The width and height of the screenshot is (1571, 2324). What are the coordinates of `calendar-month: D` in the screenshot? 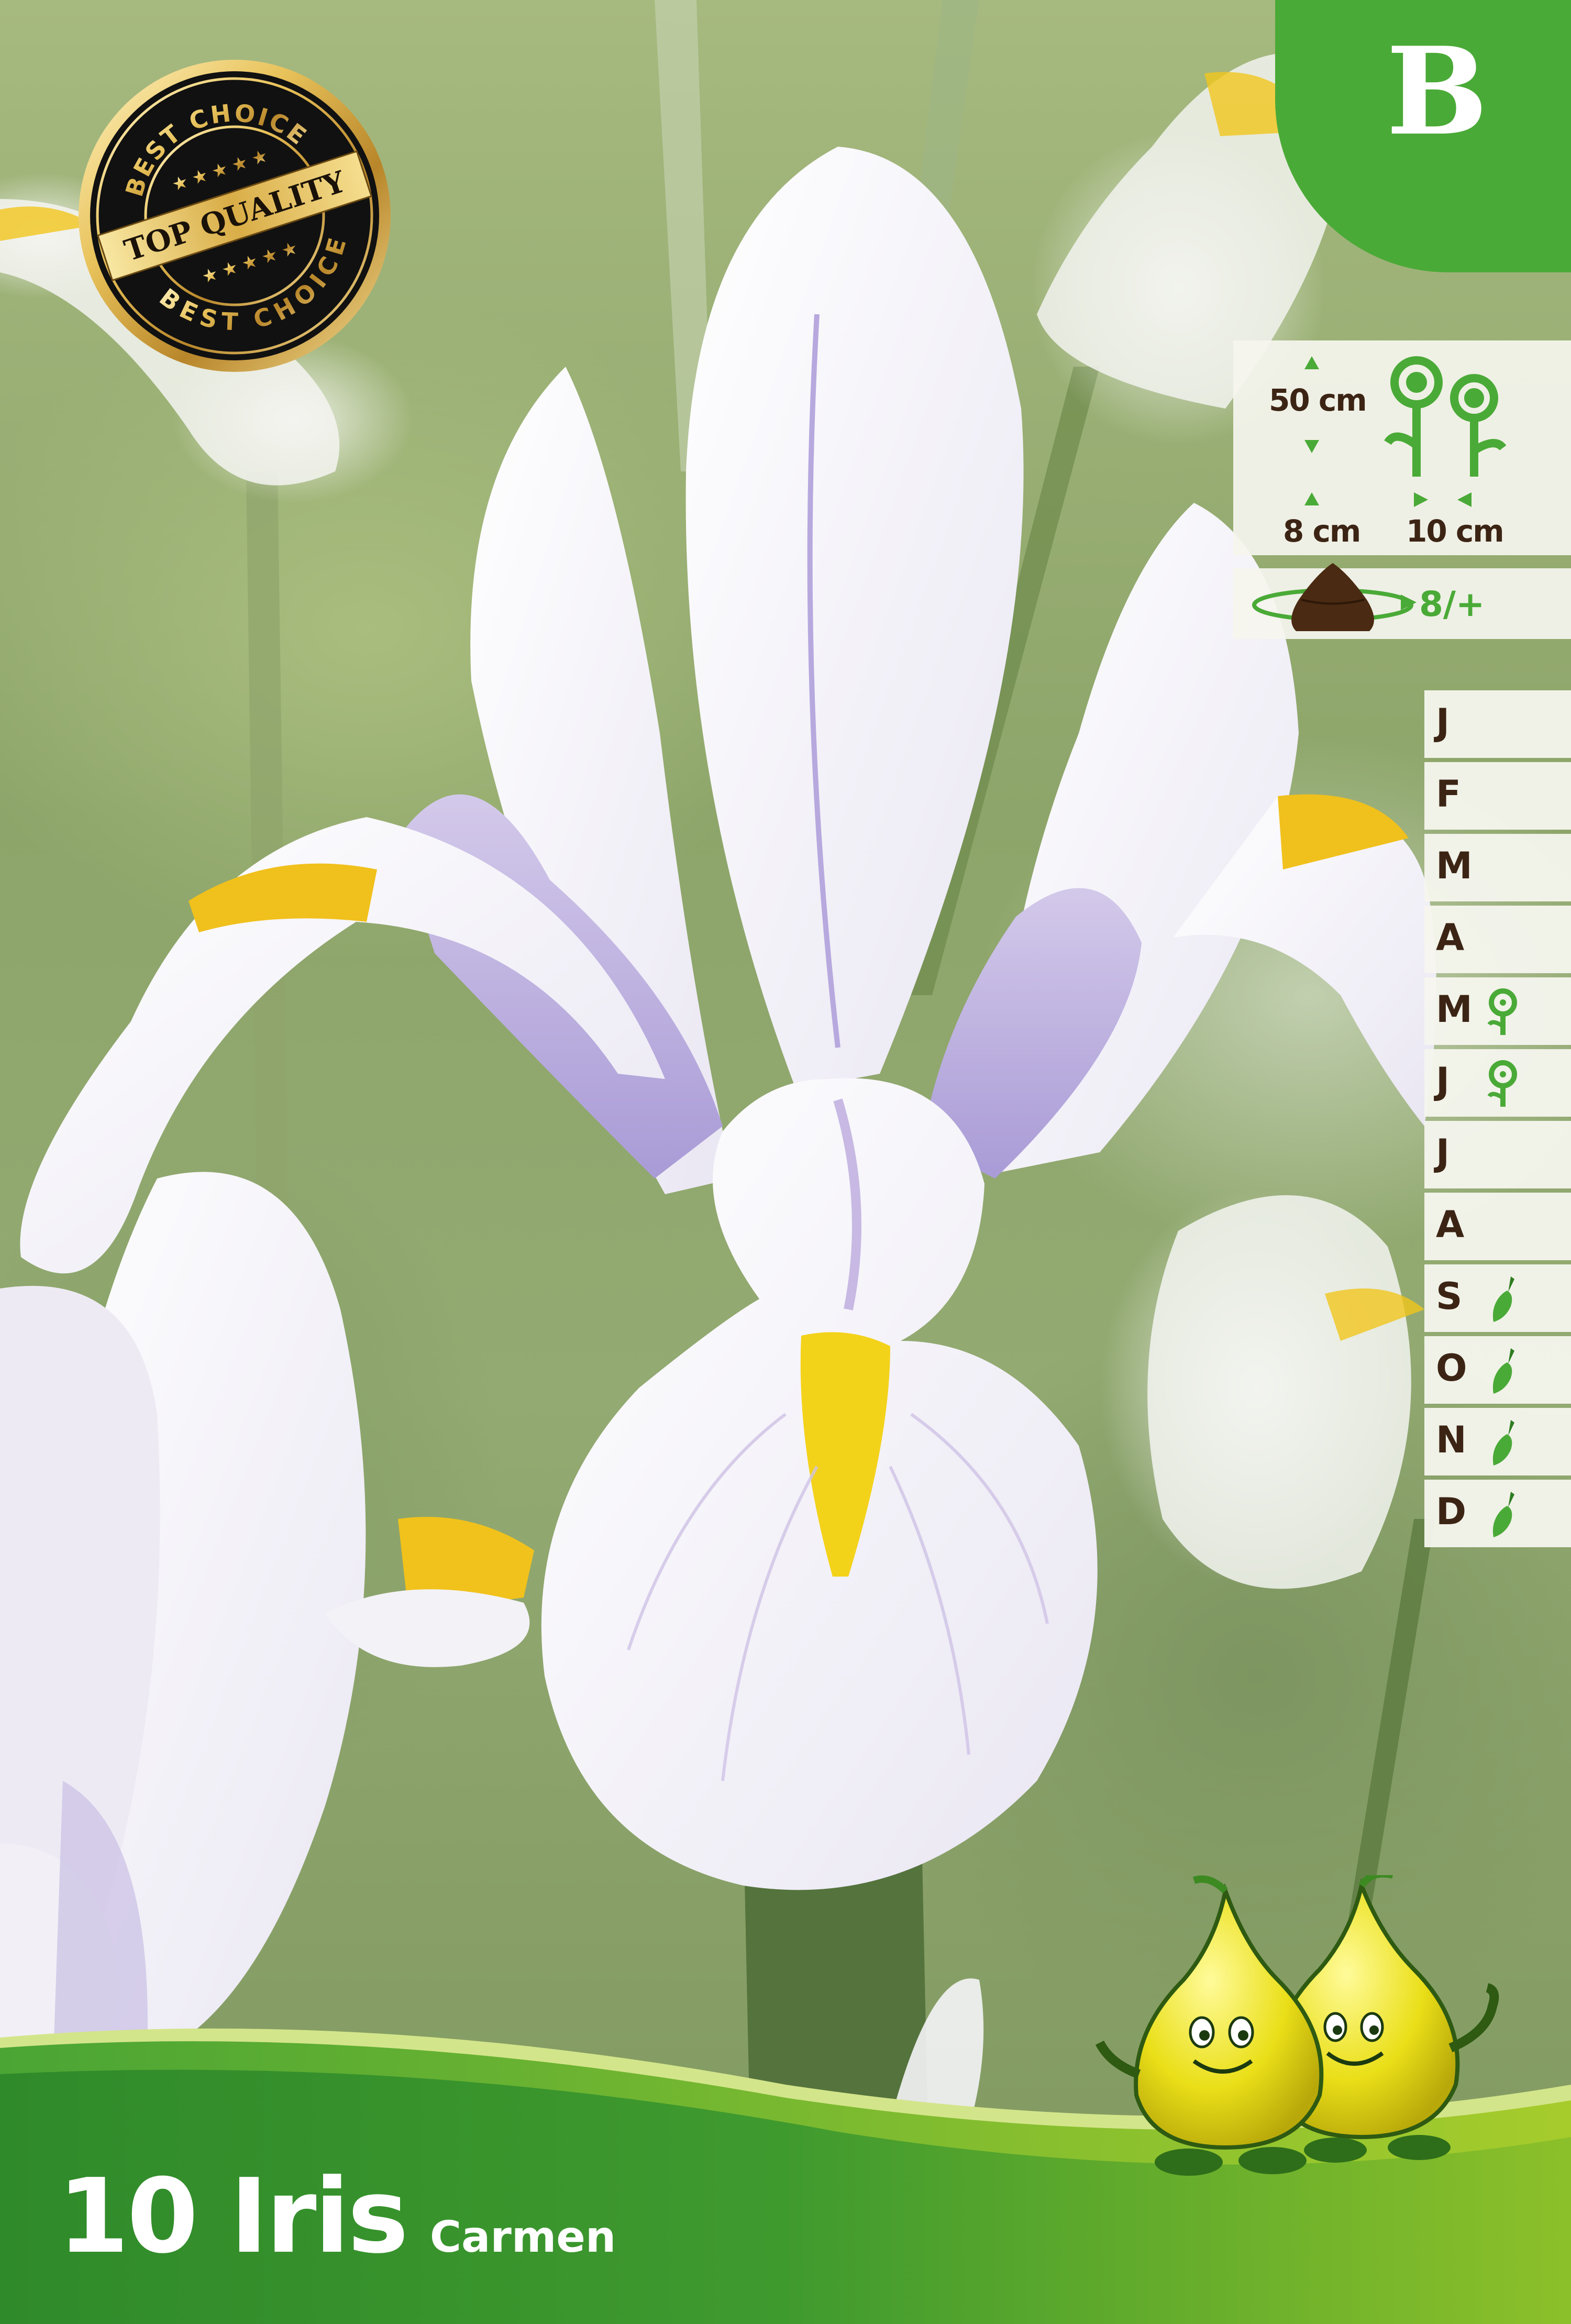 It's located at (1497, 1513).